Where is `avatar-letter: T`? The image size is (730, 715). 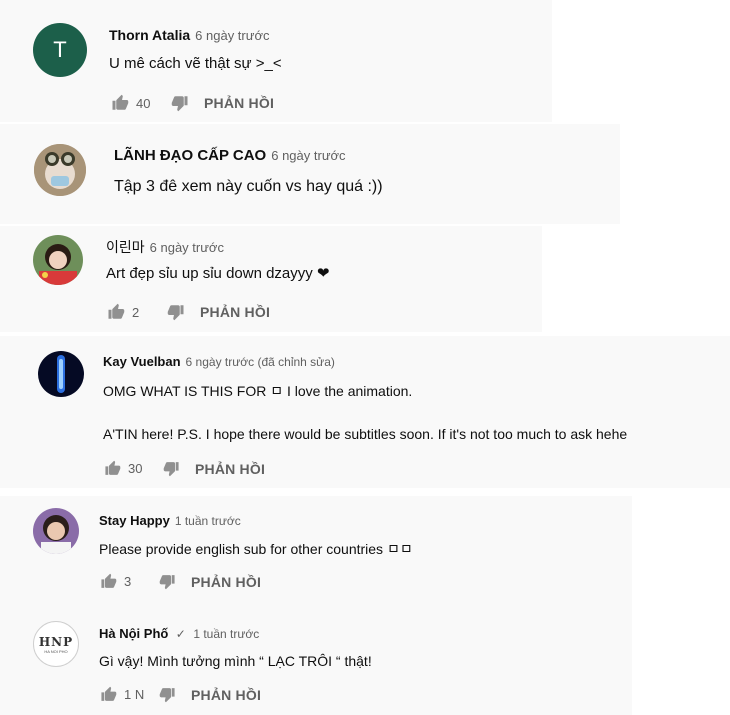
avatar-letter: T is located at coordinates (60, 49).